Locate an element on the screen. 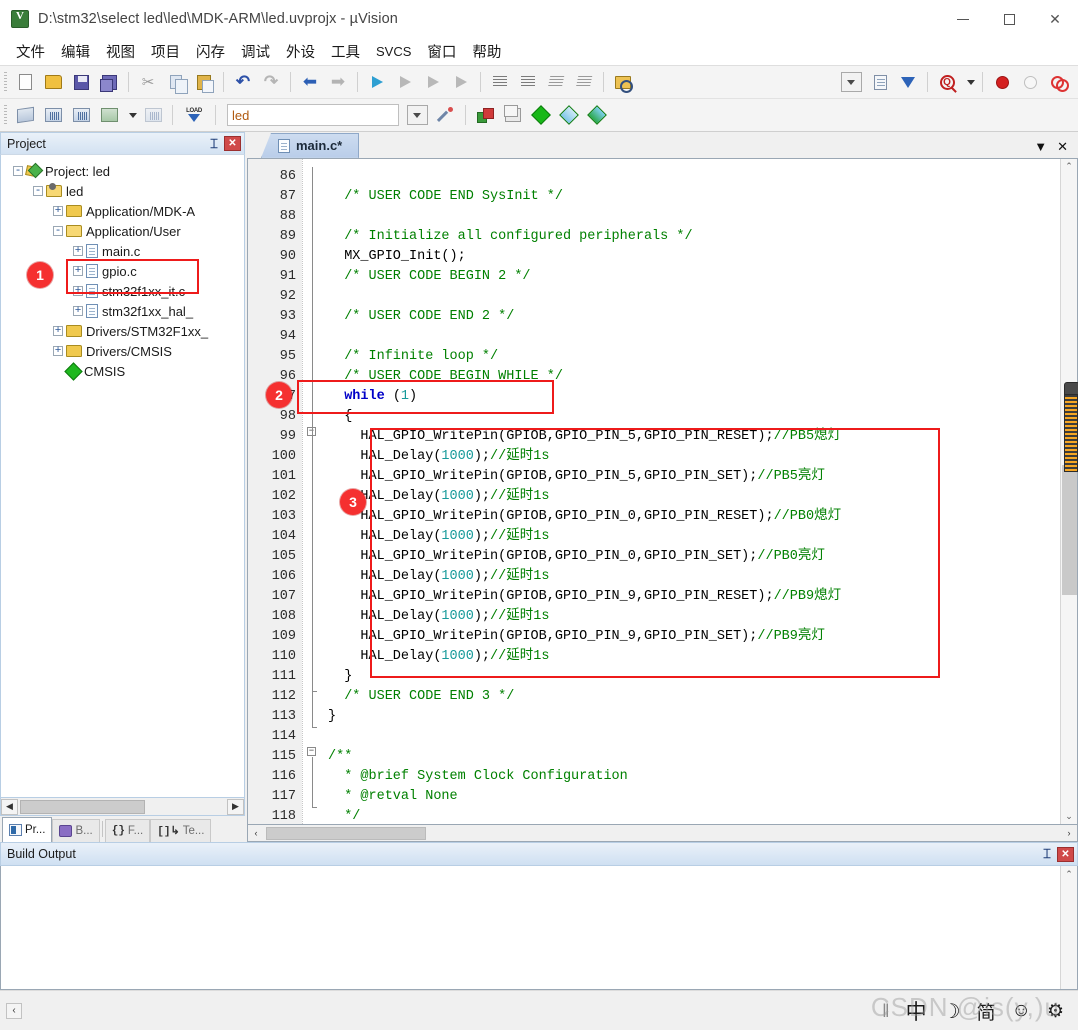  code-line: /* USER CODE BEGIN WHILE */ is located at coordinates (694, 377).